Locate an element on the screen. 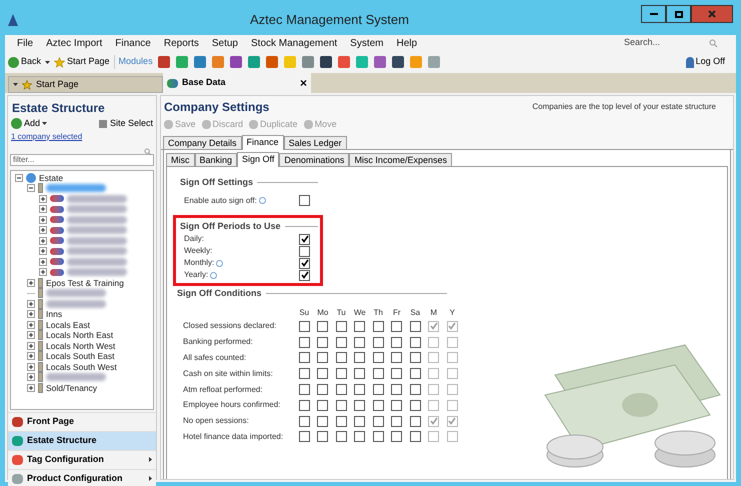 This screenshot has width=741, height=486. tree-item: Inns is located at coordinates (54, 314).